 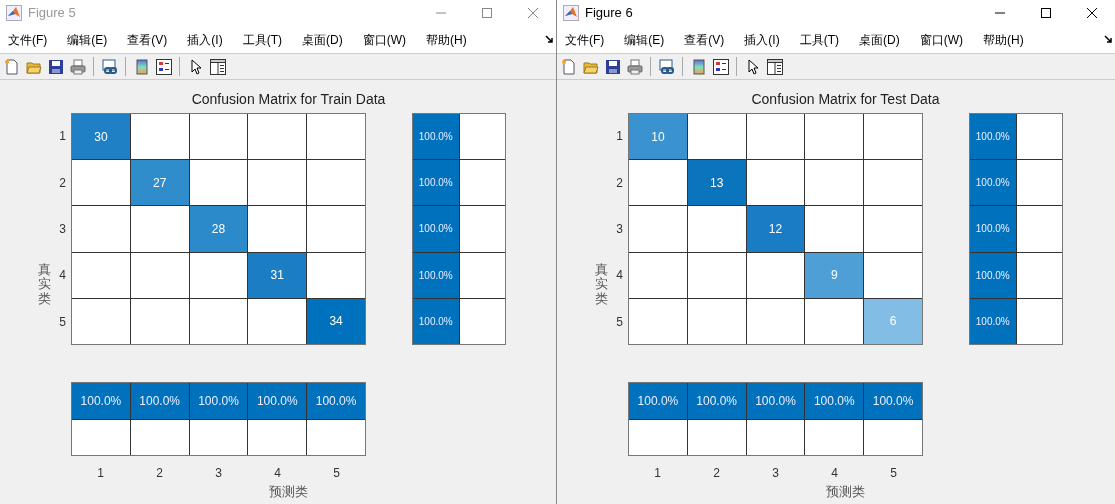 What do you see at coordinates (609, 13) in the screenshot?
I see `window-title: Figure 6` at bounding box center [609, 13].